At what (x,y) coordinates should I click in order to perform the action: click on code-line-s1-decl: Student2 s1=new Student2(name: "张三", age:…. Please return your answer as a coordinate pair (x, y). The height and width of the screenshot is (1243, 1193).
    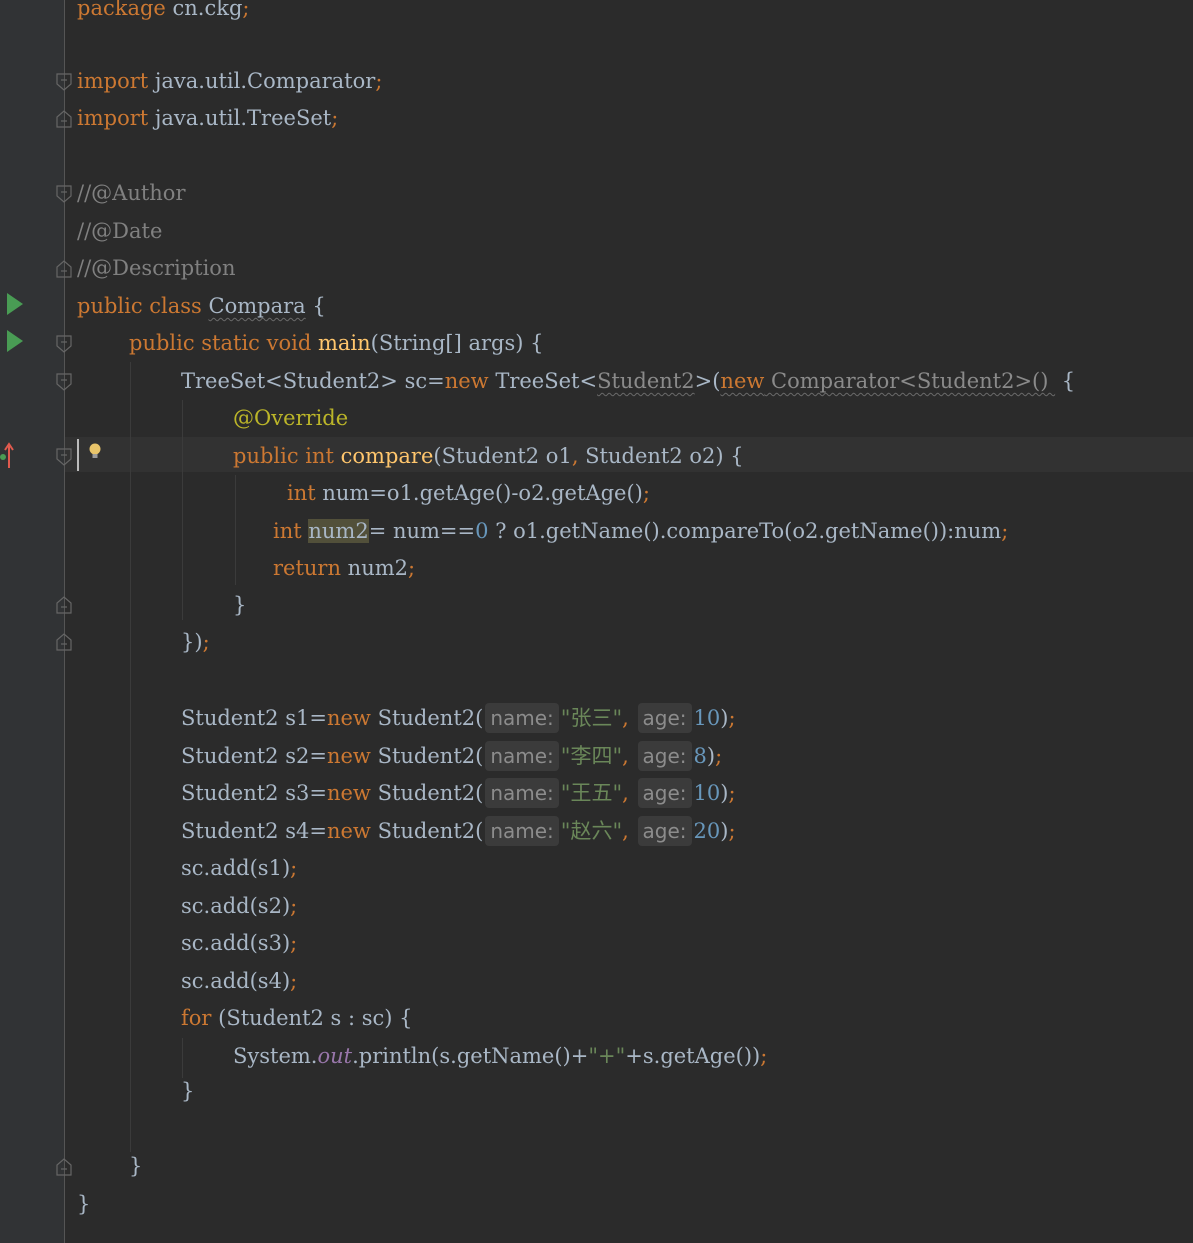
    Looking at the image, I should click on (458, 718).